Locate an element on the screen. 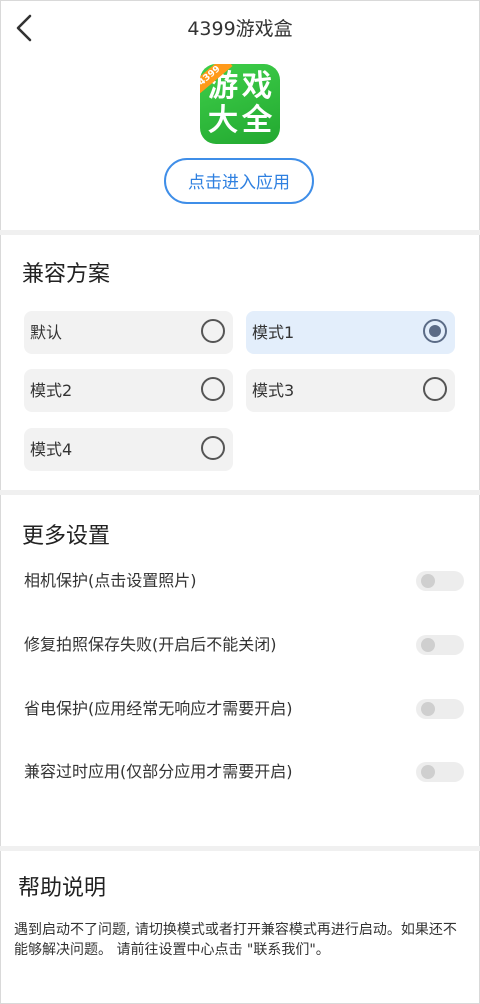 The width and height of the screenshot is (480, 1004). compat-section-title: 兼容方案 is located at coordinates (66, 274).